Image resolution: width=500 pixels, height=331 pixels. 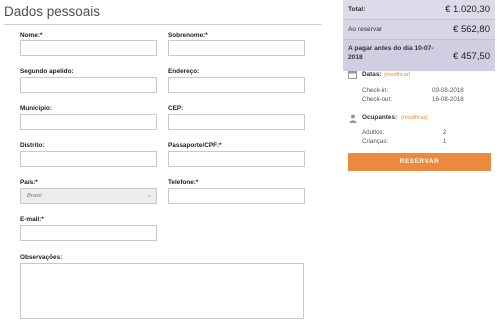 What do you see at coordinates (236, 196) in the screenshot?
I see `telefone-input` at bounding box center [236, 196].